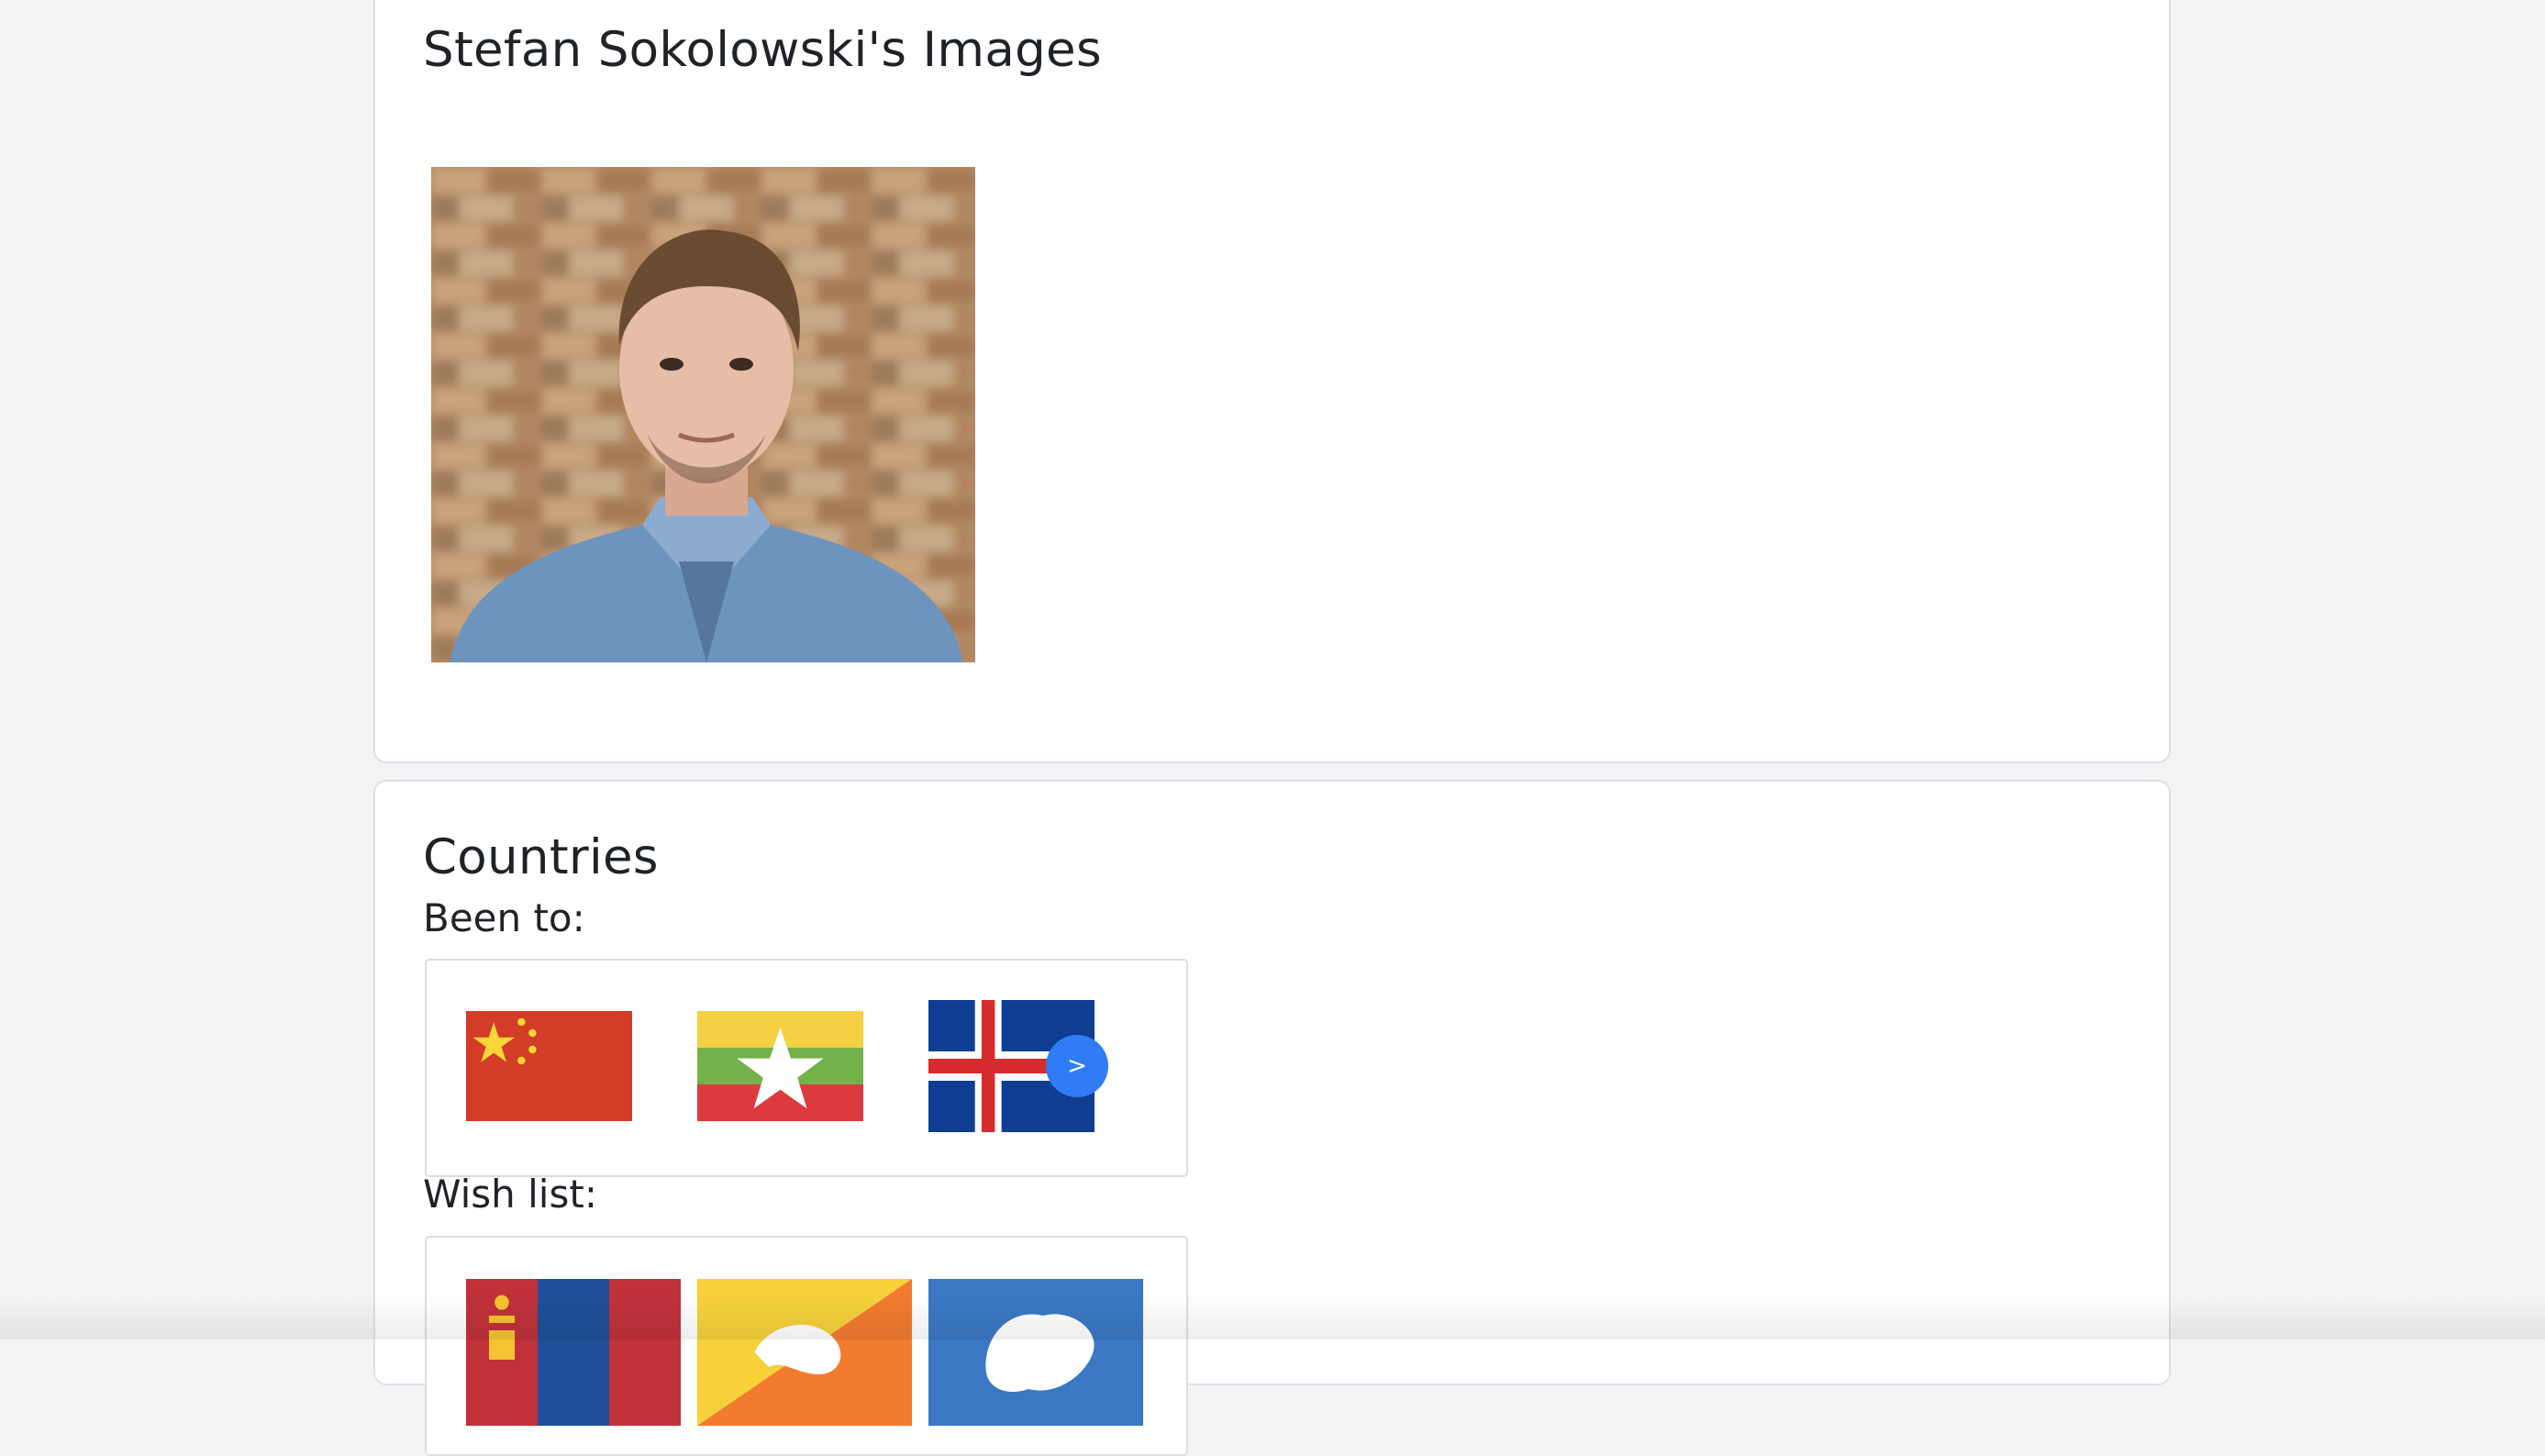  Describe the element at coordinates (510, 1194) in the screenshot. I see `wish-list-label: Wish list:` at that location.